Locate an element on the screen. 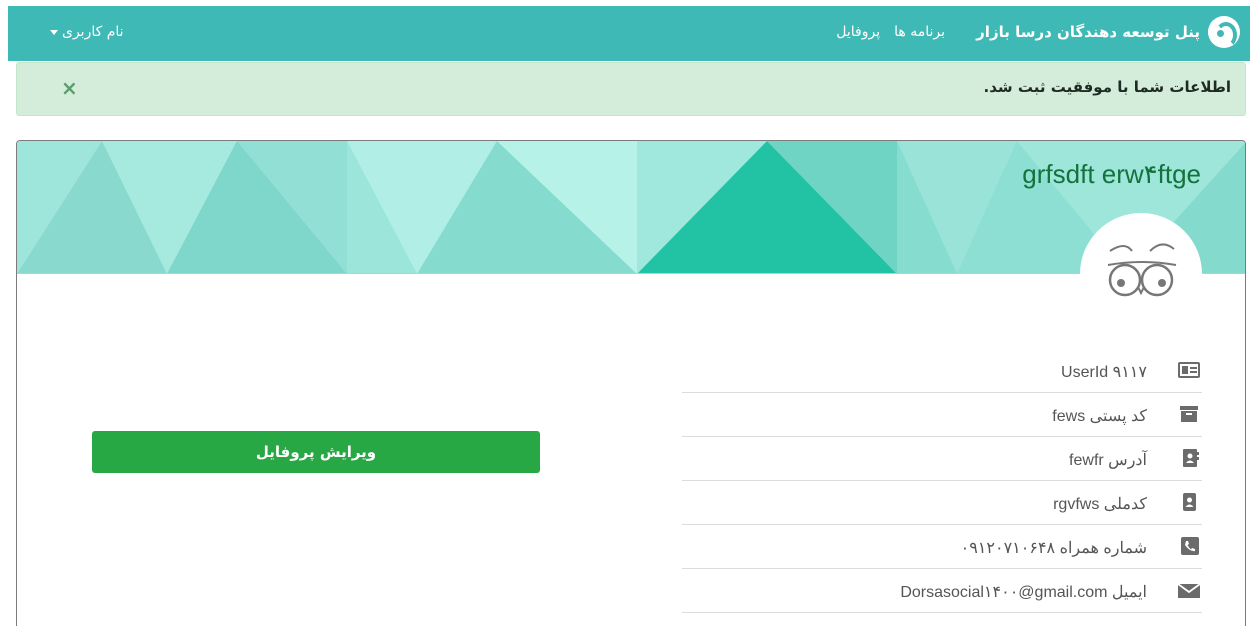  success-alert: اطلاعات شما با موفقیت ثبت شد. × is located at coordinates (631, 89).